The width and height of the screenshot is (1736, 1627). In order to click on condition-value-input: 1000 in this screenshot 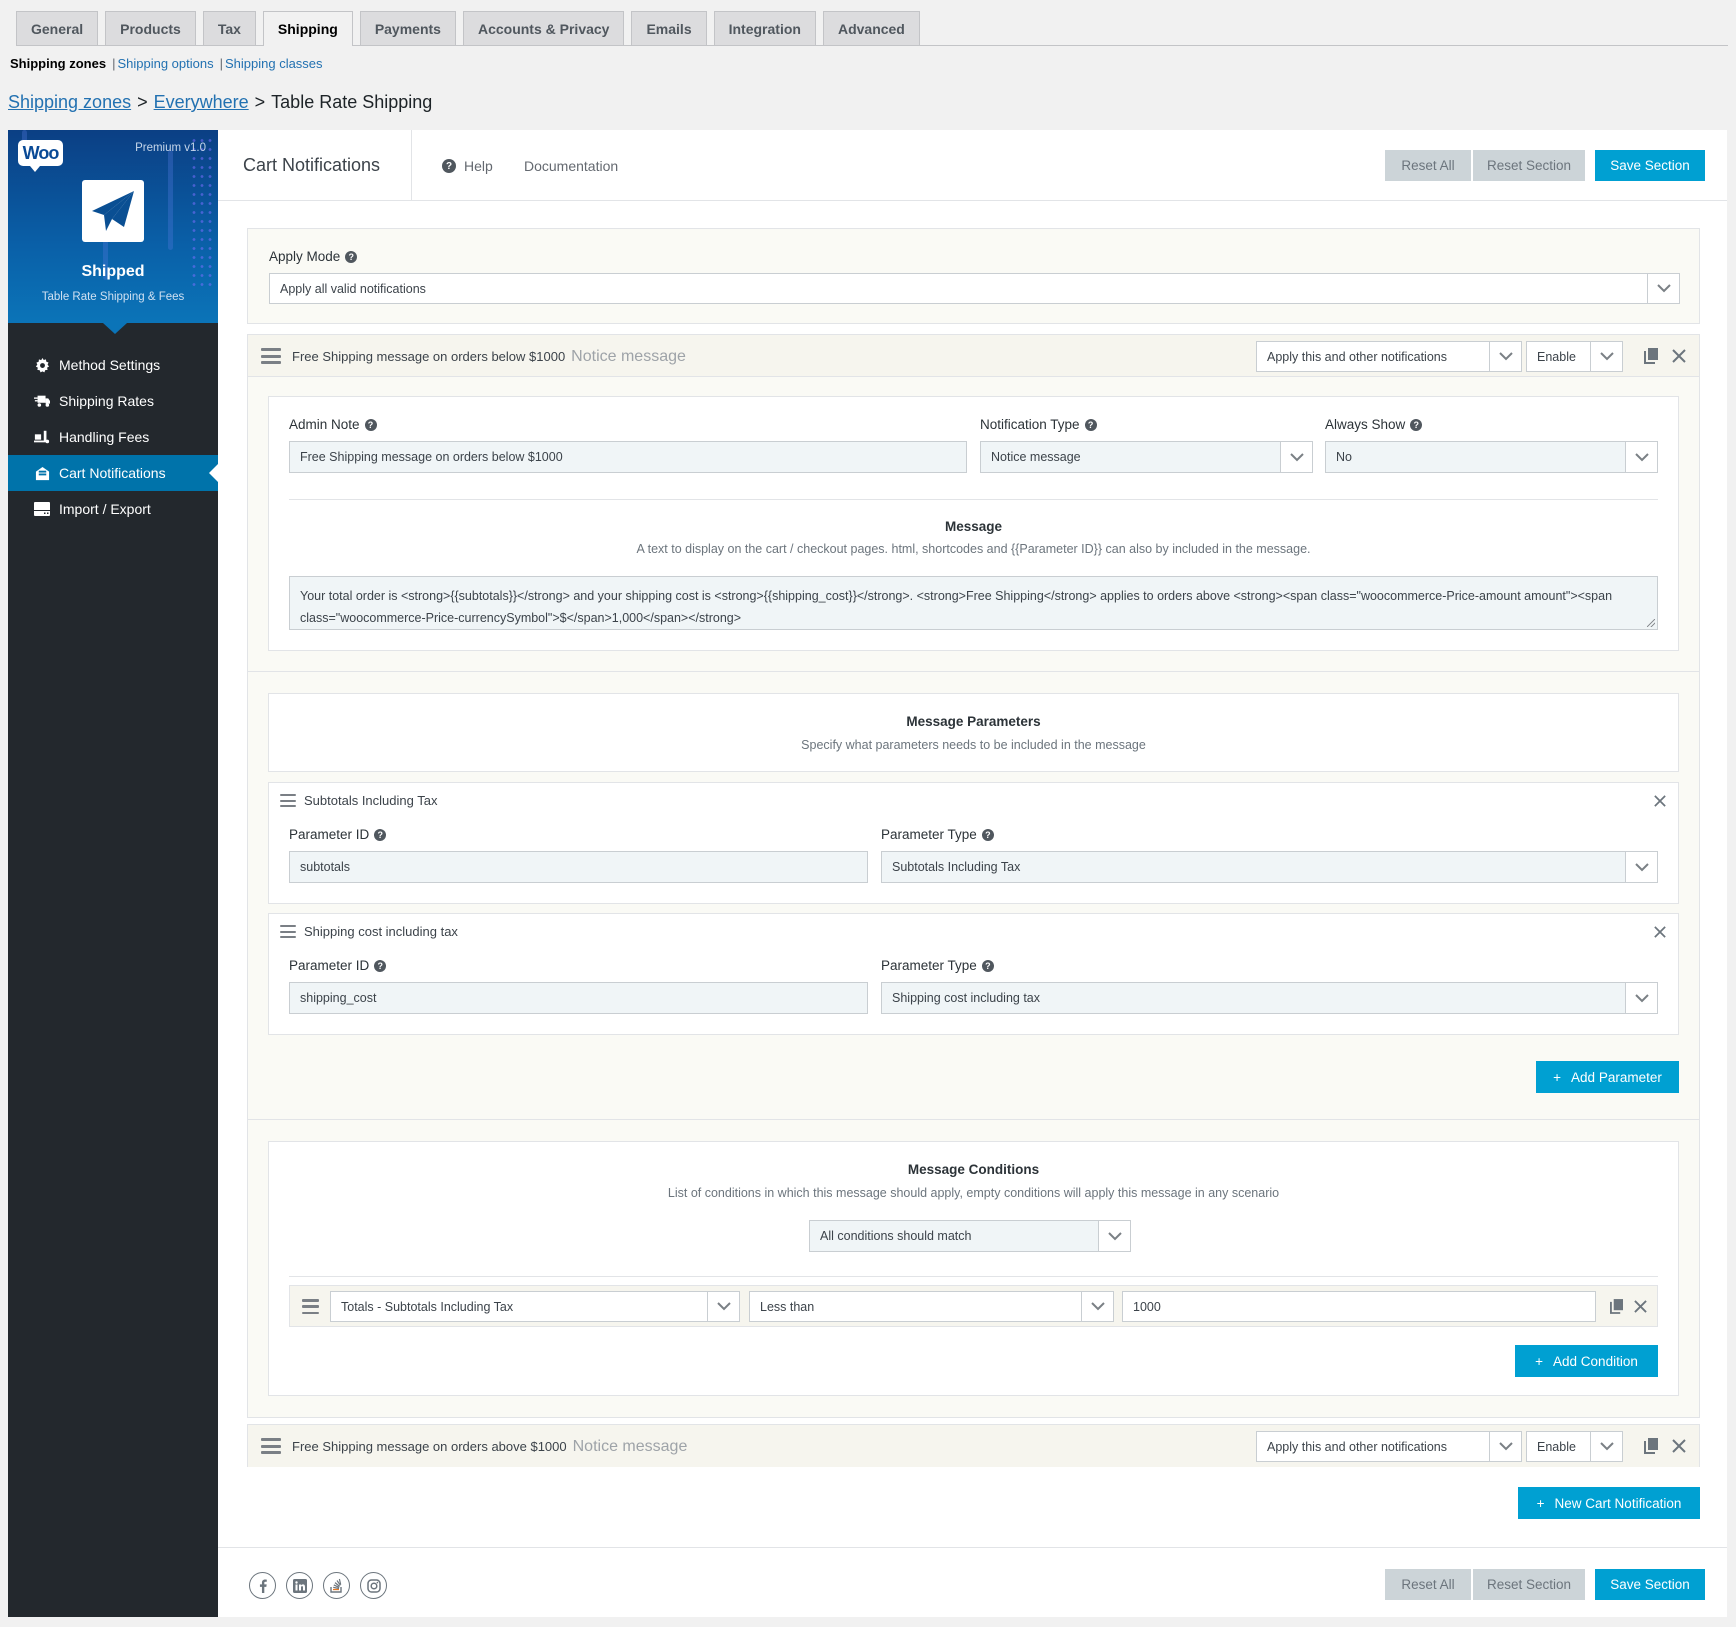, I will do `click(1359, 1306)`.